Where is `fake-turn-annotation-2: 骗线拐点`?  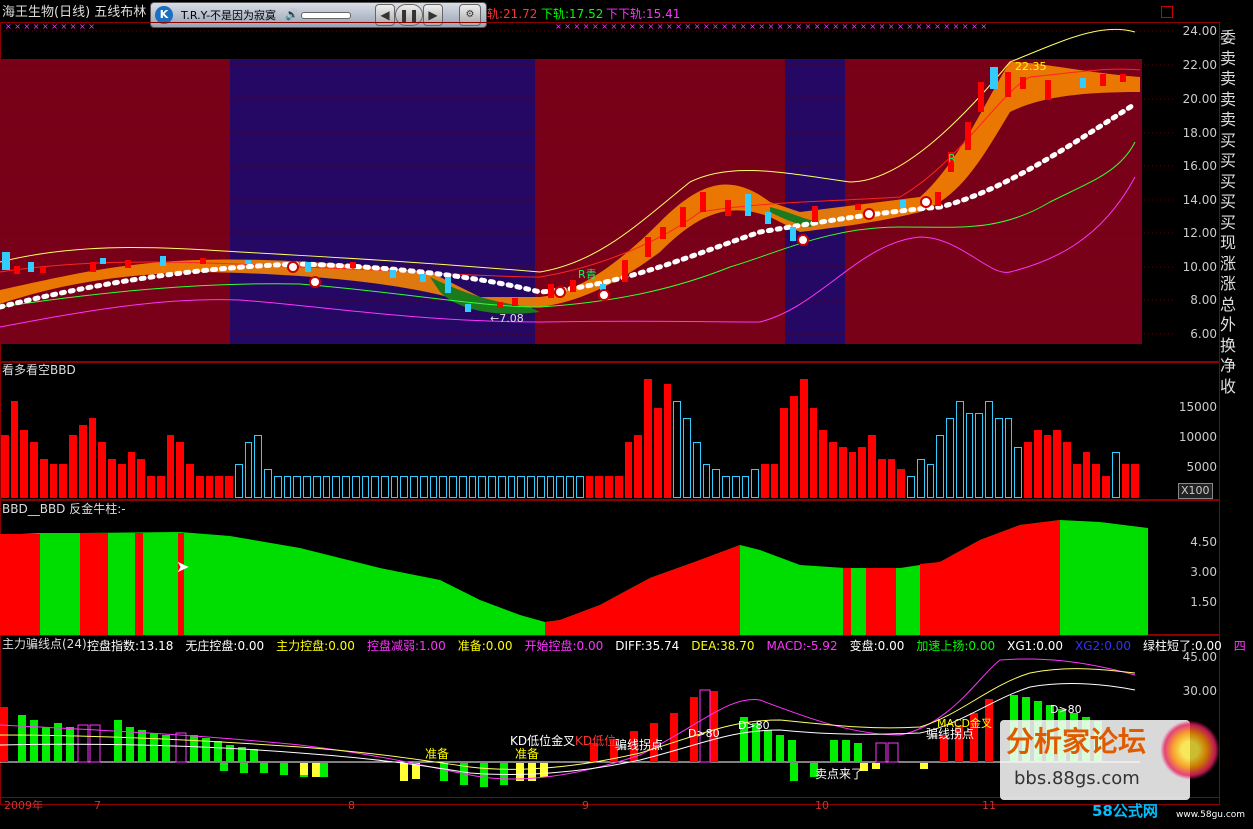 fake-turn-annotation-2: 骗线拐点 is located at coordinates (950, 733).